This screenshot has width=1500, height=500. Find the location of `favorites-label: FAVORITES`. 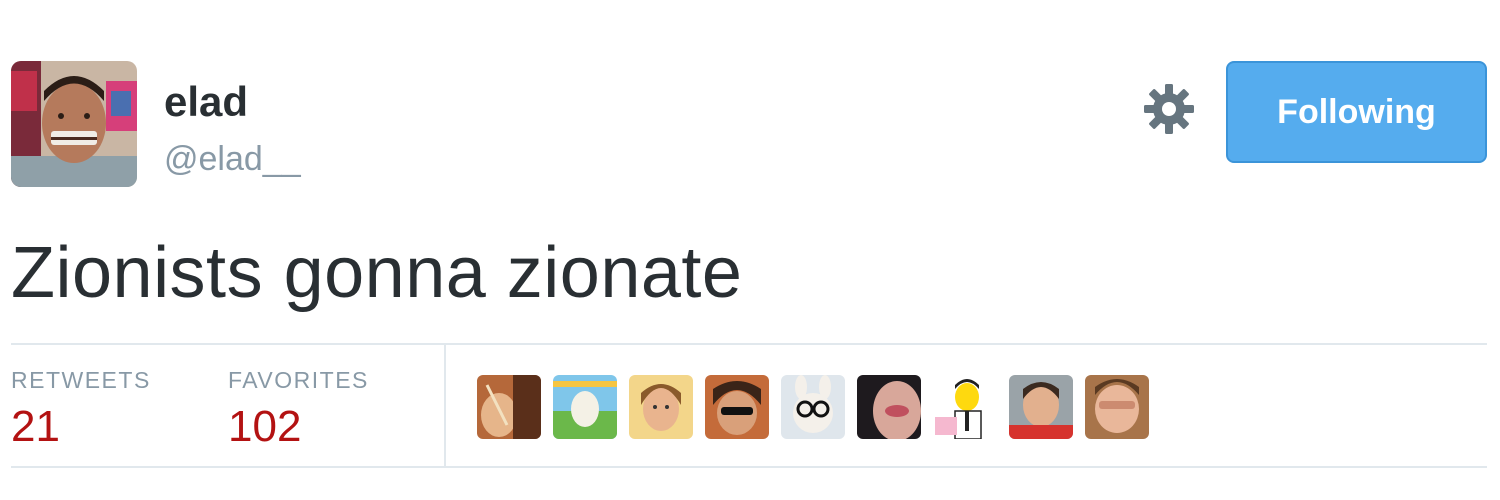

favorites-label: FAVORITES is located at coordinates (298, 380).